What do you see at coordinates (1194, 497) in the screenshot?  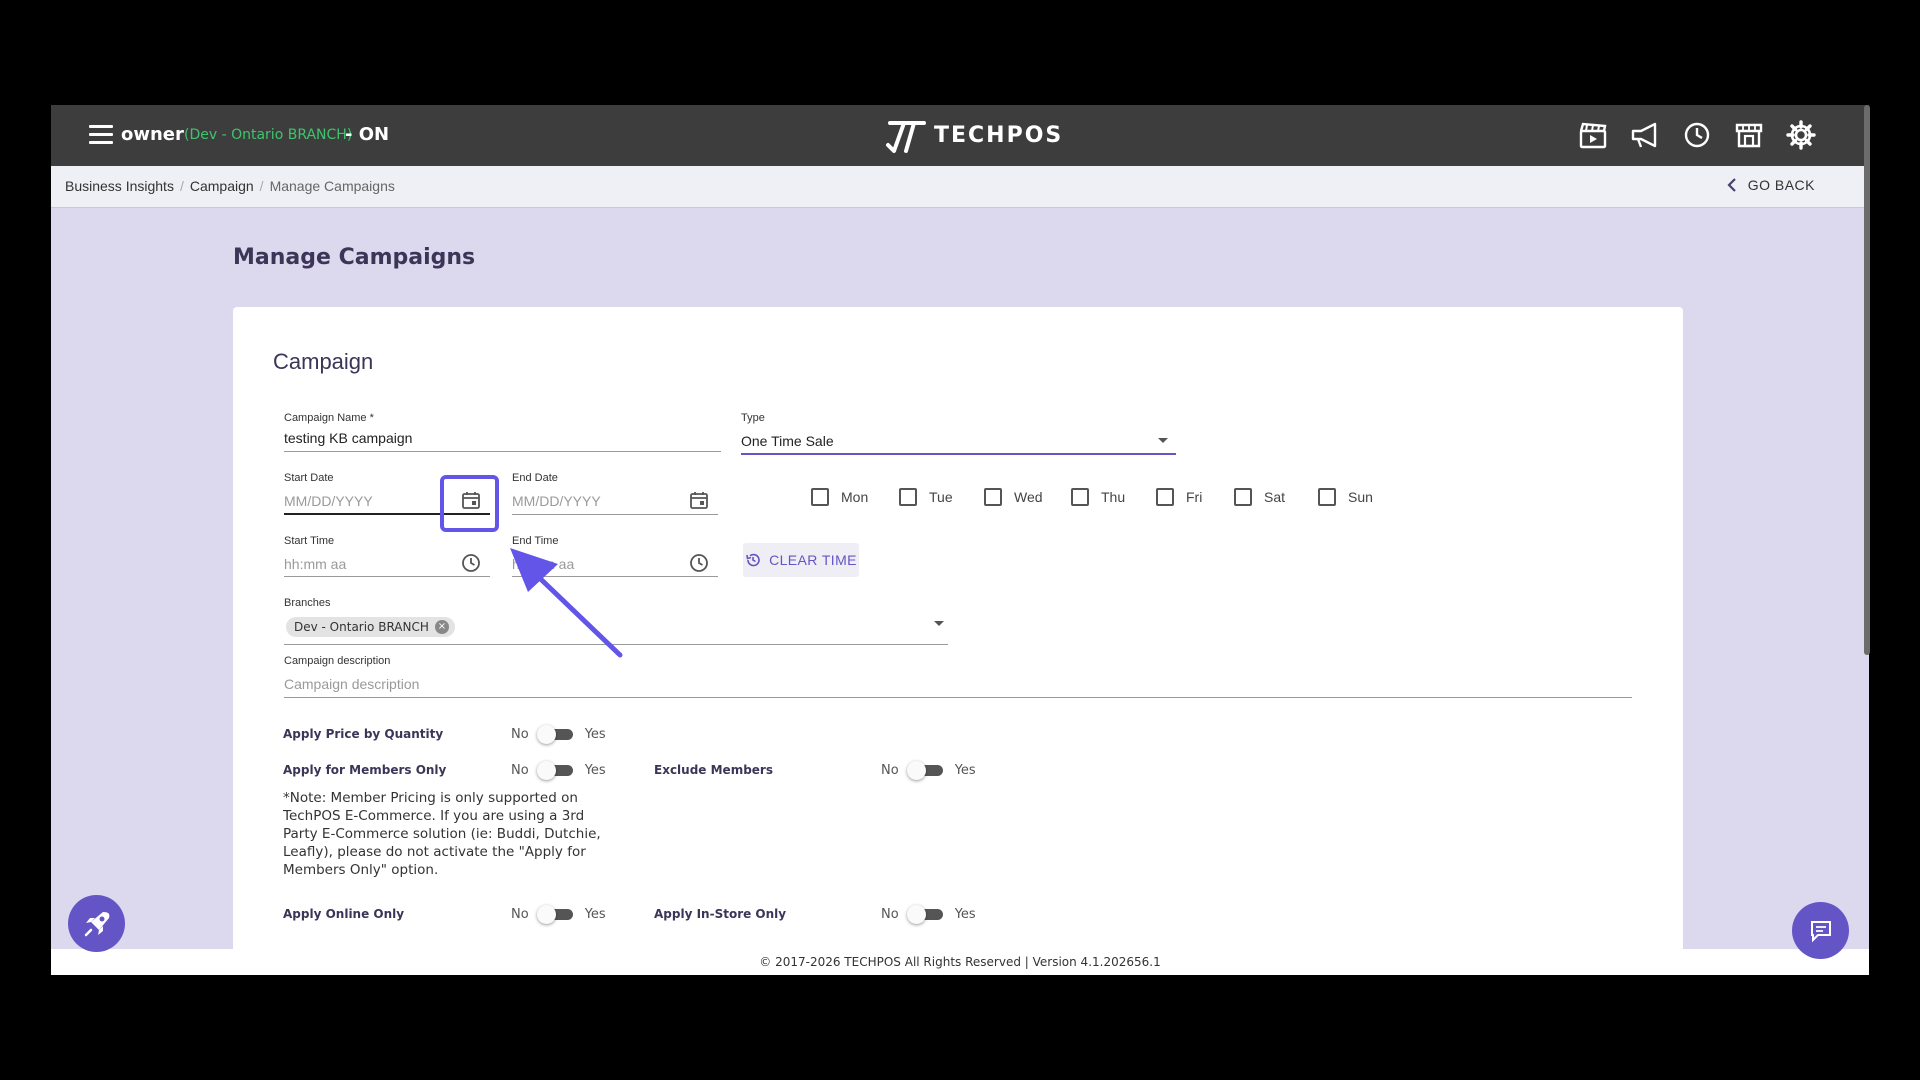 I see `day-label: Fri` at bounding box center [1194, 497].